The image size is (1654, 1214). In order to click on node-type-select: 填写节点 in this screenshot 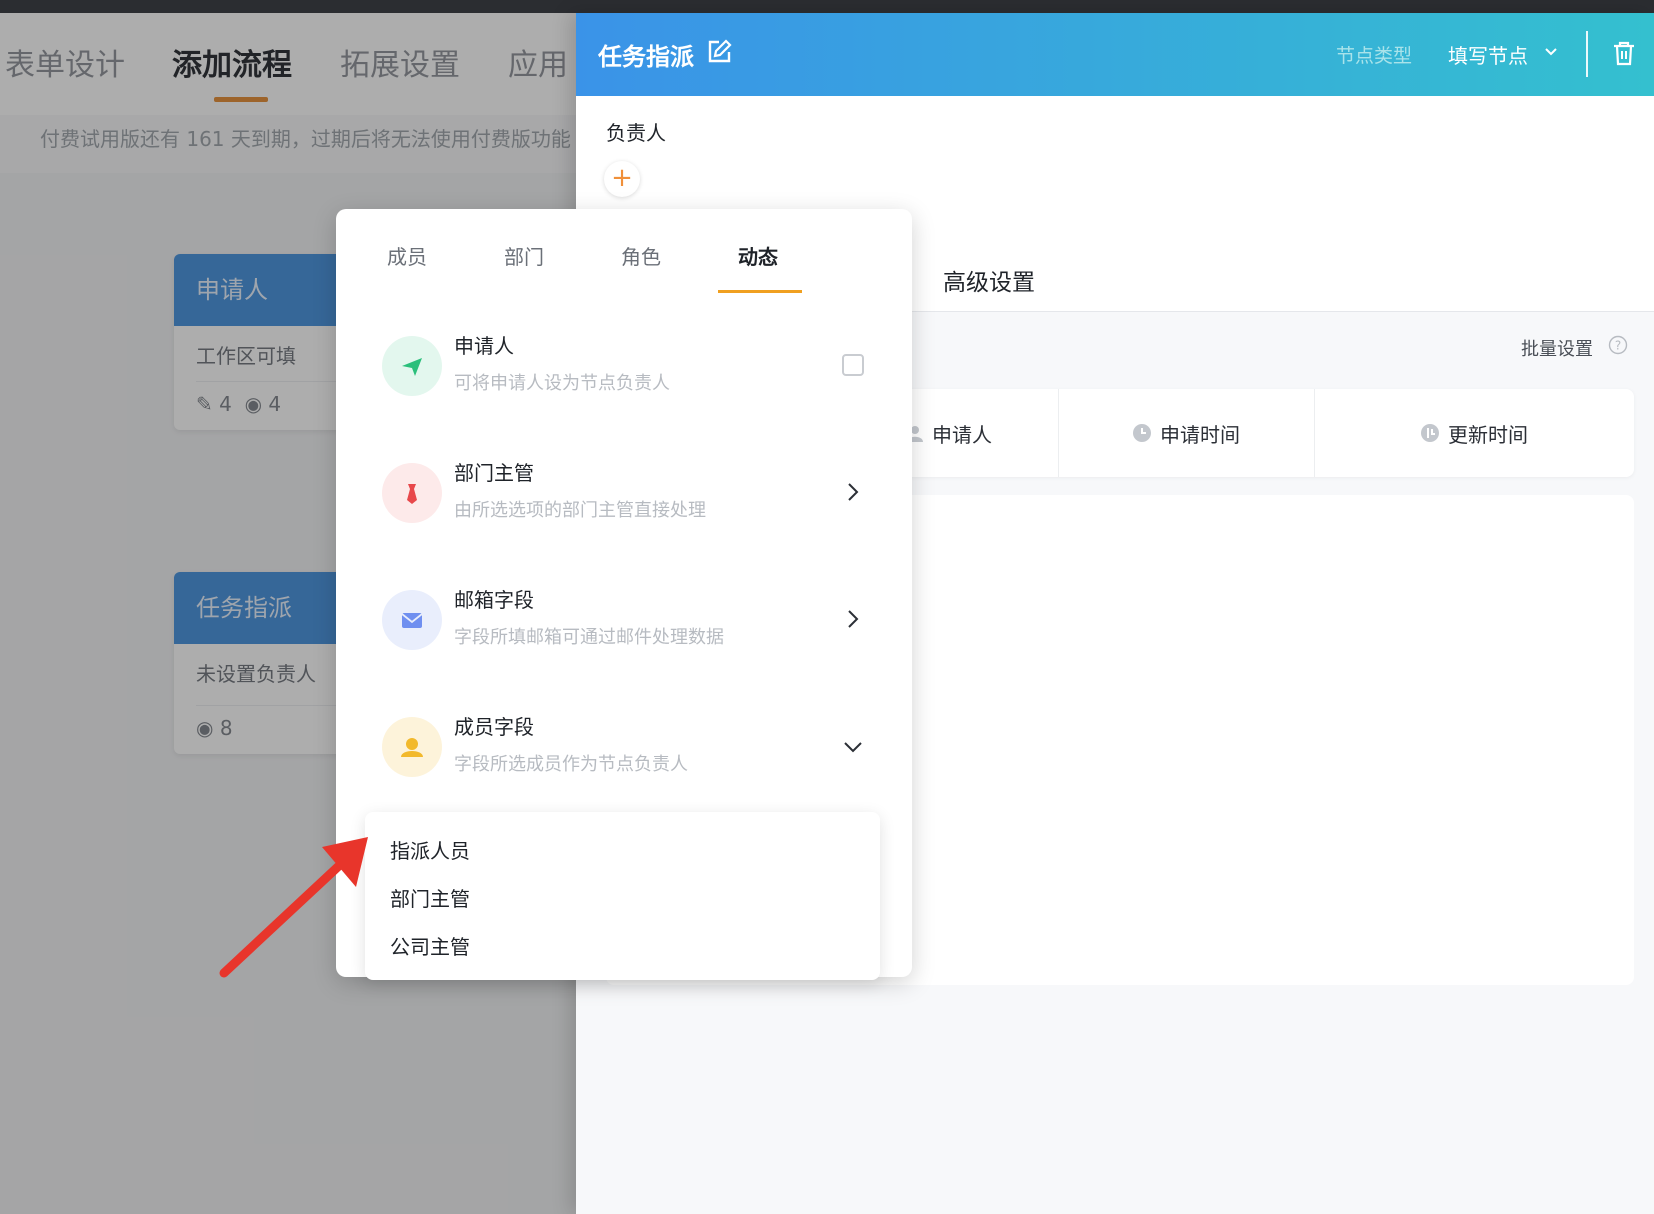, I will do `click(1488, 54)`.